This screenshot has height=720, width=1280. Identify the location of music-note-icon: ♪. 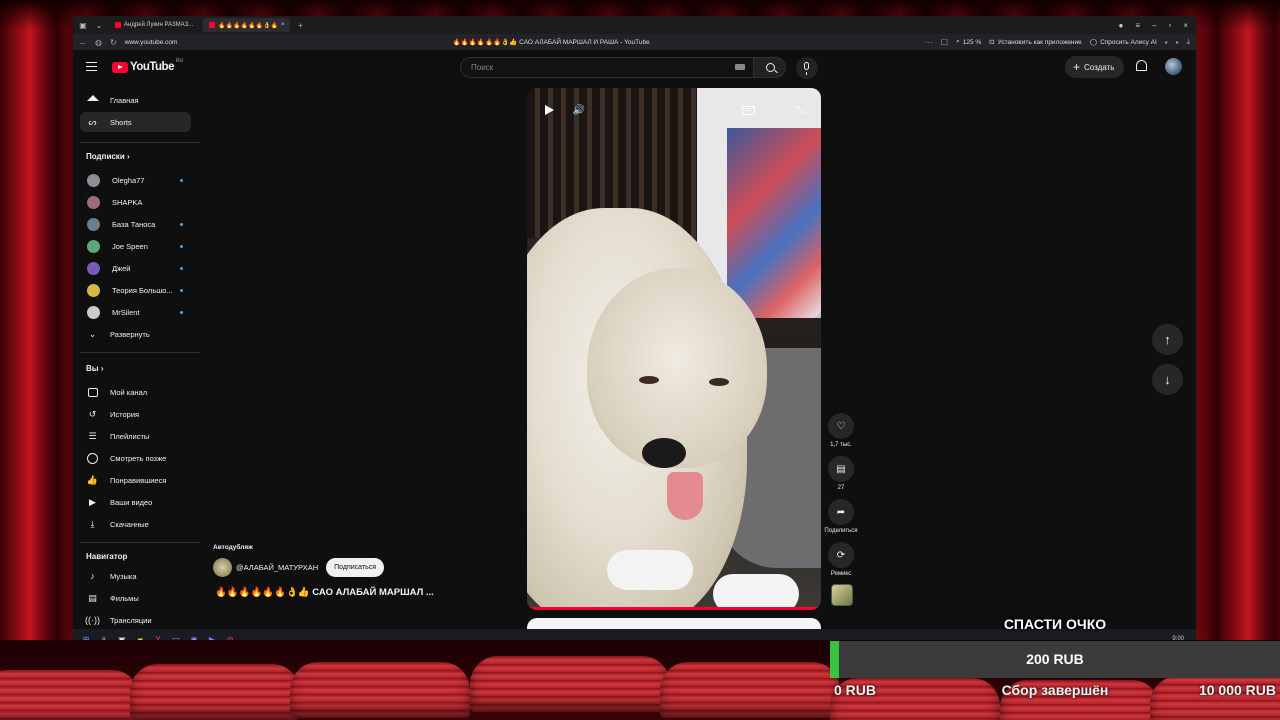
(92, 576).